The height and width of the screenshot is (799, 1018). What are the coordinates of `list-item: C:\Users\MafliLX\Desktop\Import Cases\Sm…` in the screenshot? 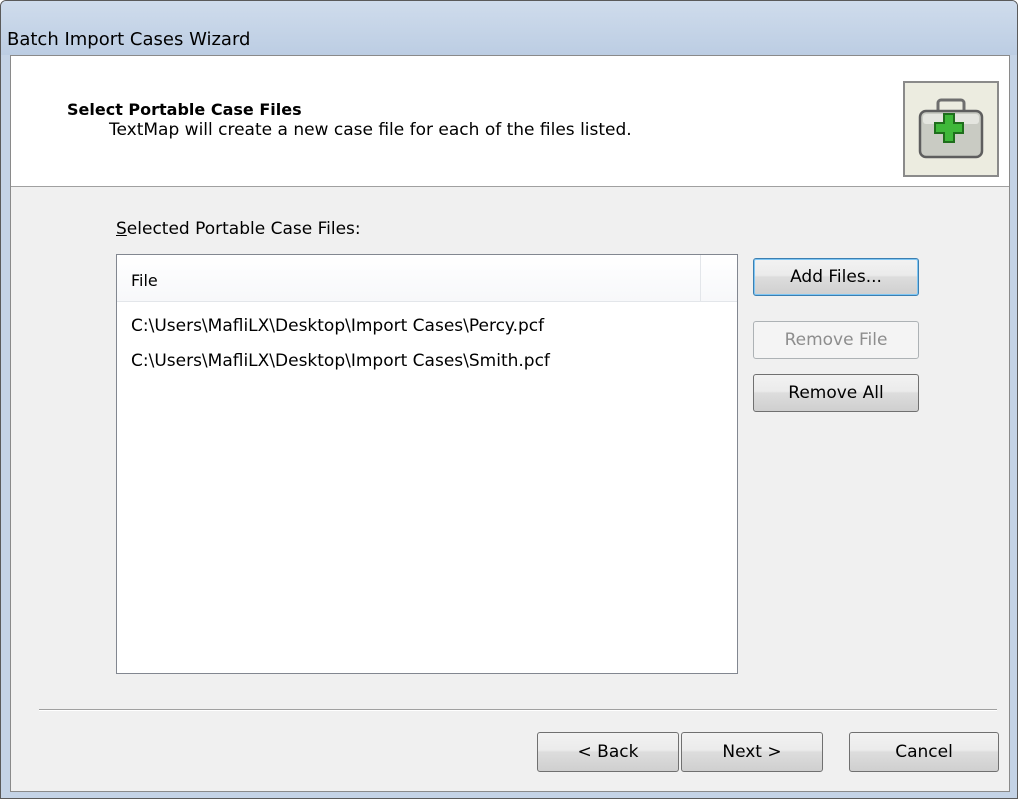 It's located at (340, 361).